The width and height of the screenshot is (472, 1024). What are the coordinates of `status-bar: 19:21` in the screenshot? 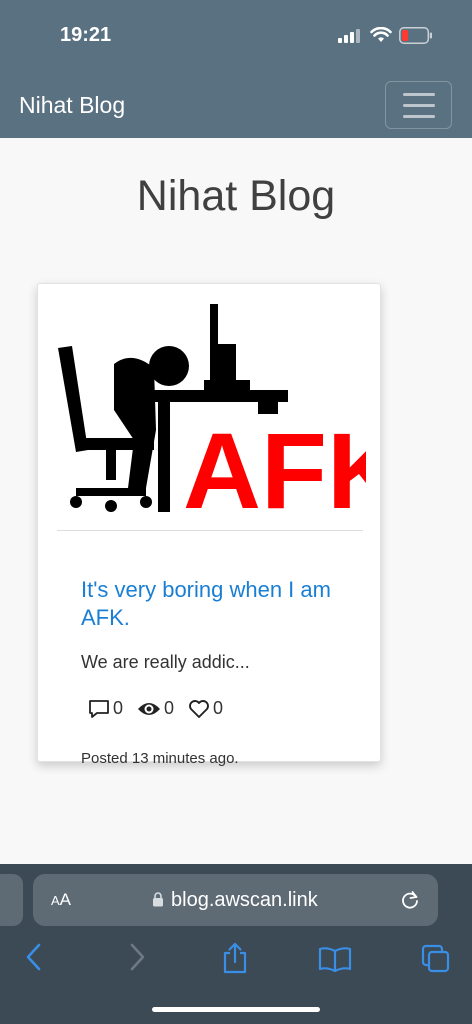 It's located at (236, 35).